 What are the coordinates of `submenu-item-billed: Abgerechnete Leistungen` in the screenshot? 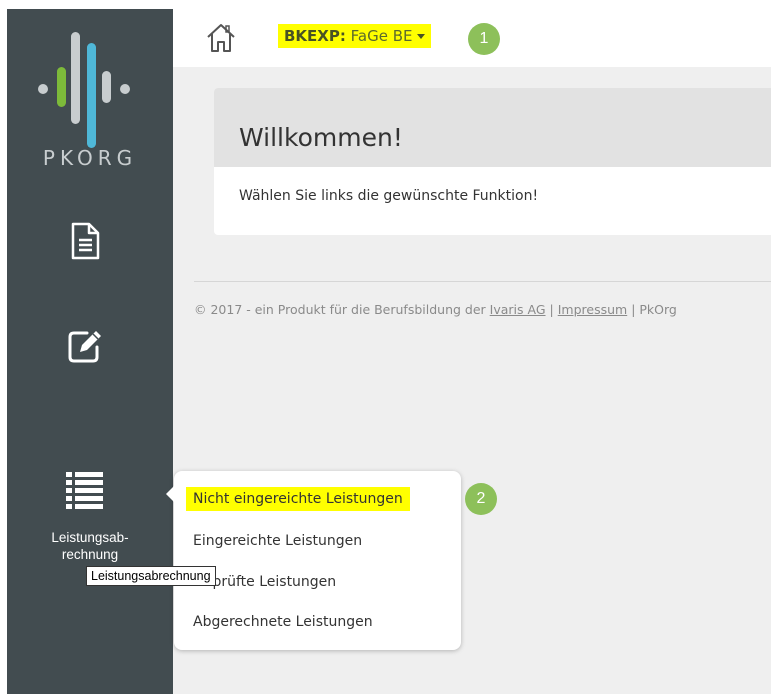 It's located at (283, 622).